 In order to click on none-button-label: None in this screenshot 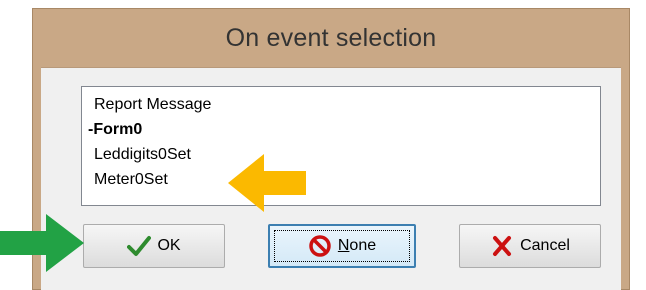, I will do `click(357, 246)`.